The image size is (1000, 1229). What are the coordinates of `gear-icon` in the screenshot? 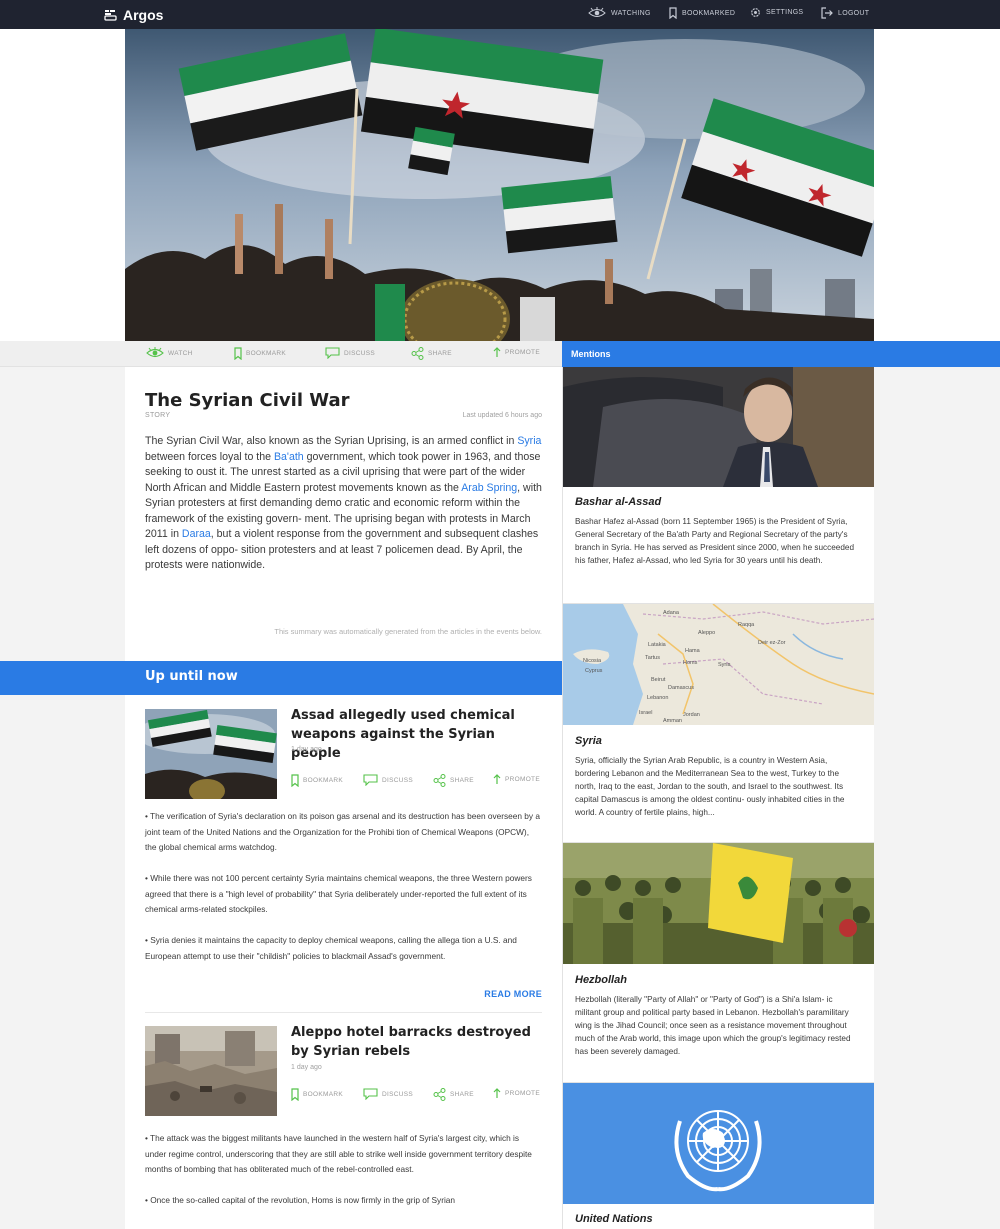 It's located at (755, 12).